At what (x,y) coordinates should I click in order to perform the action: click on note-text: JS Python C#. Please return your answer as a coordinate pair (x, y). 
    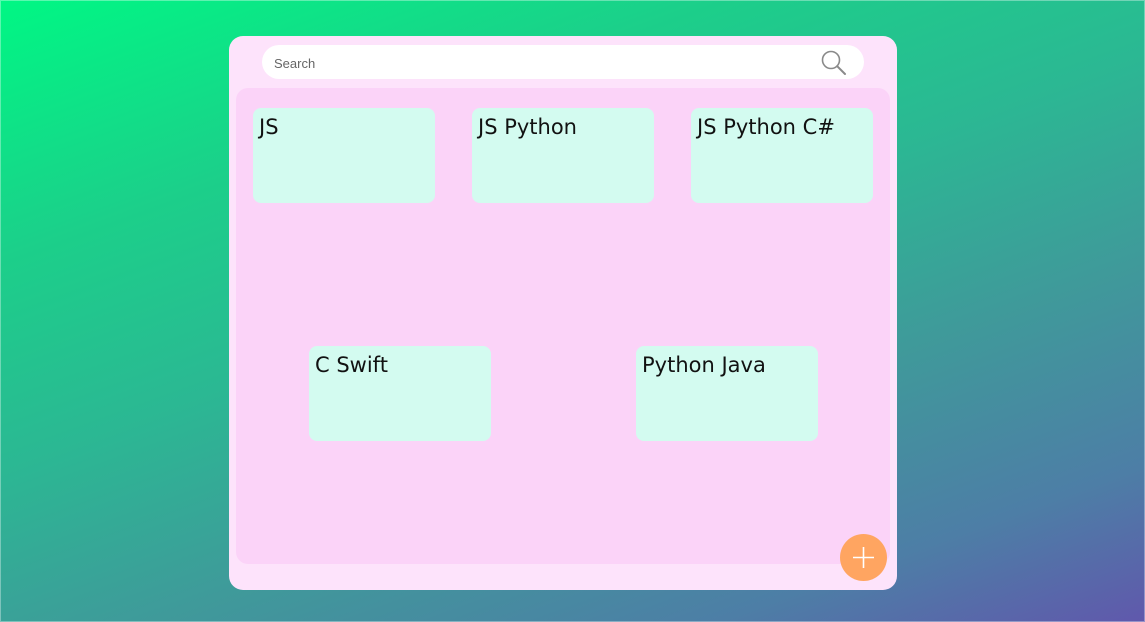
    Looking at the image, I should click on (766, 127).